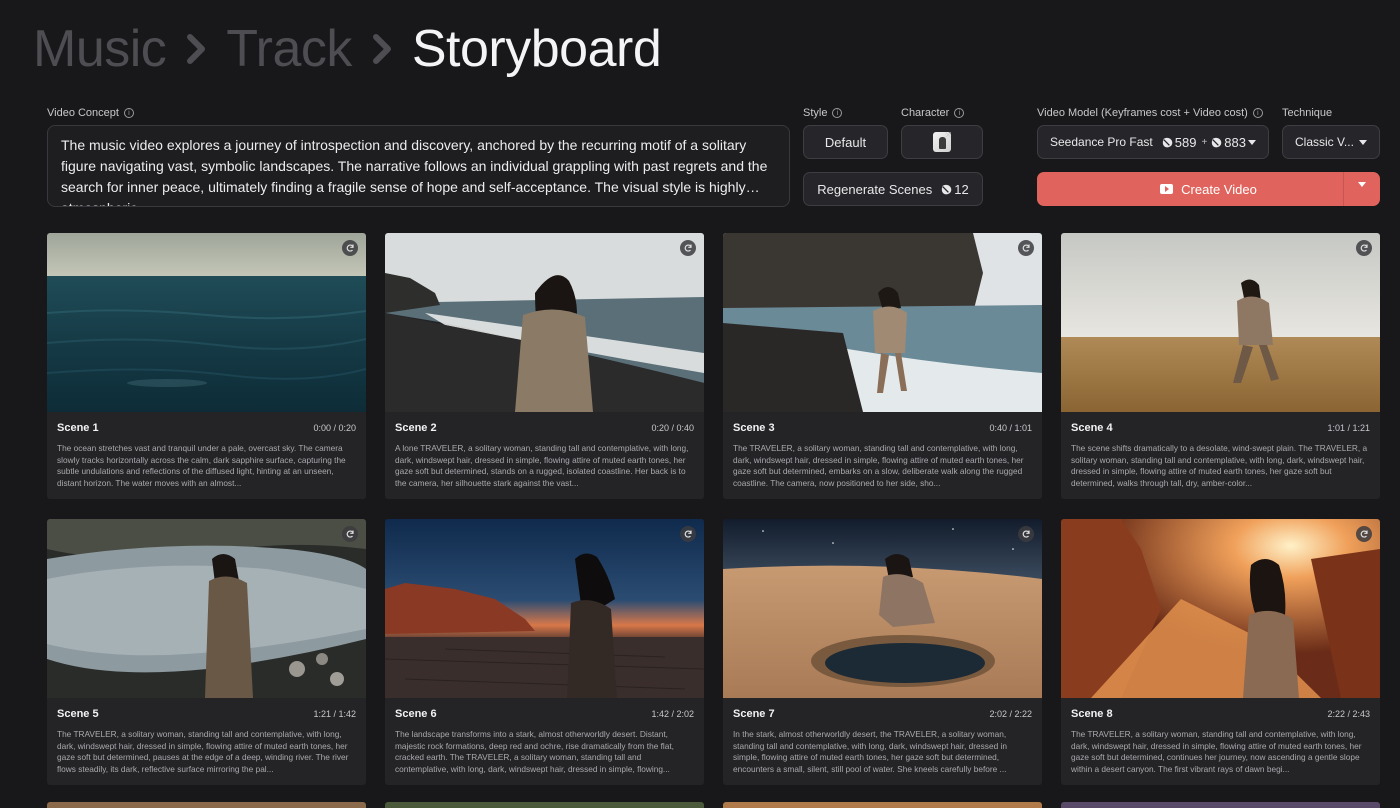 The image size is (1400, 808). What do you see at coordinates (961, 189) in the screenshot?
I see `regenerate-cost: 12` at bounding box center [961, 189].